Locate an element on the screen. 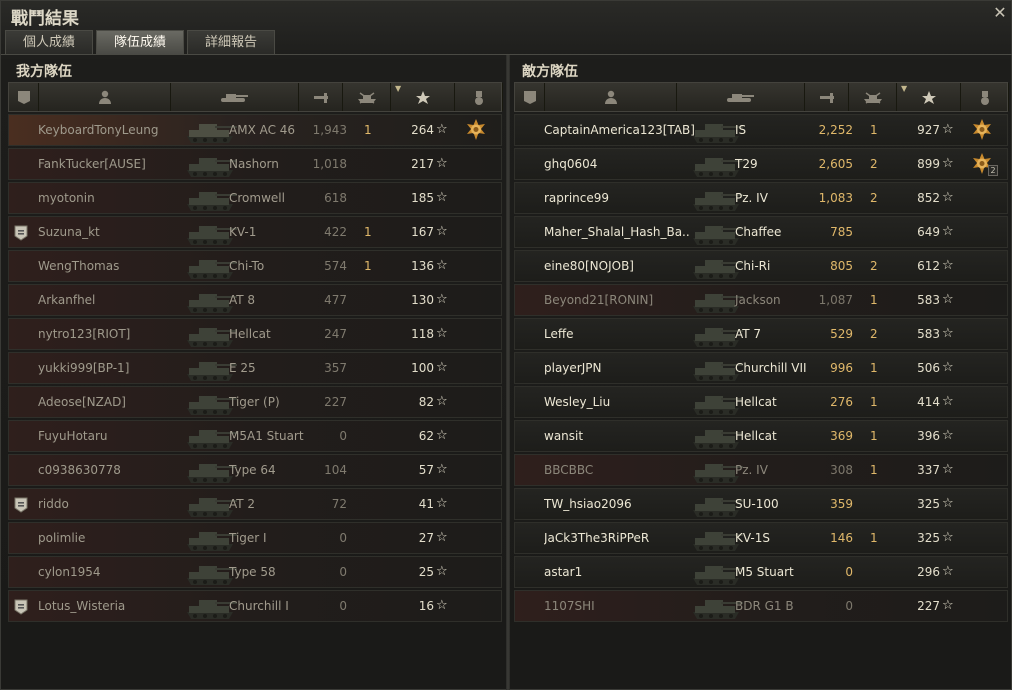 Image resolution: width=1012 pixels, height=690 pixels. tab-personal: 個人成績 is located at coordinates (49, 42).